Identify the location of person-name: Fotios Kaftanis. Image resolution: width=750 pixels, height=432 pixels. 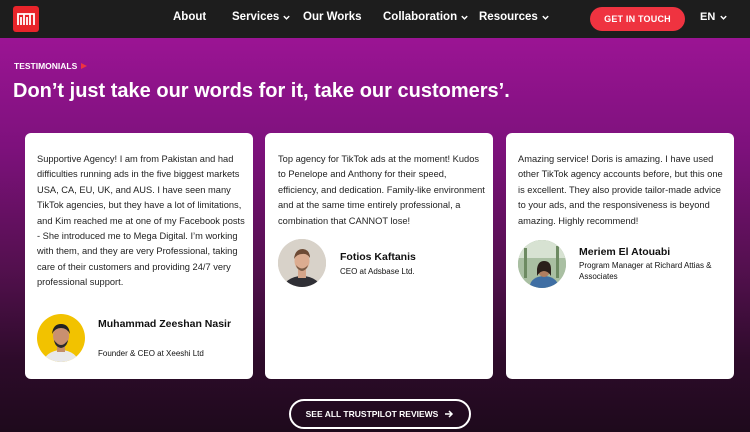
(378, 257).